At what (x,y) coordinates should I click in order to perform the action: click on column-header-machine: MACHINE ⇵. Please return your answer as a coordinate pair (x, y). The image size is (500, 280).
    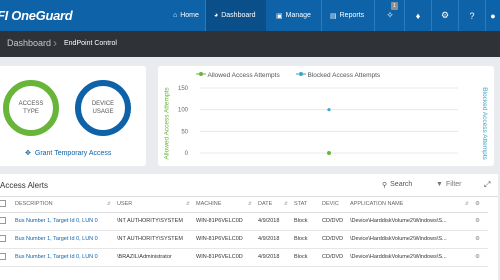
    Looking at the image, I should click on (224, 205).